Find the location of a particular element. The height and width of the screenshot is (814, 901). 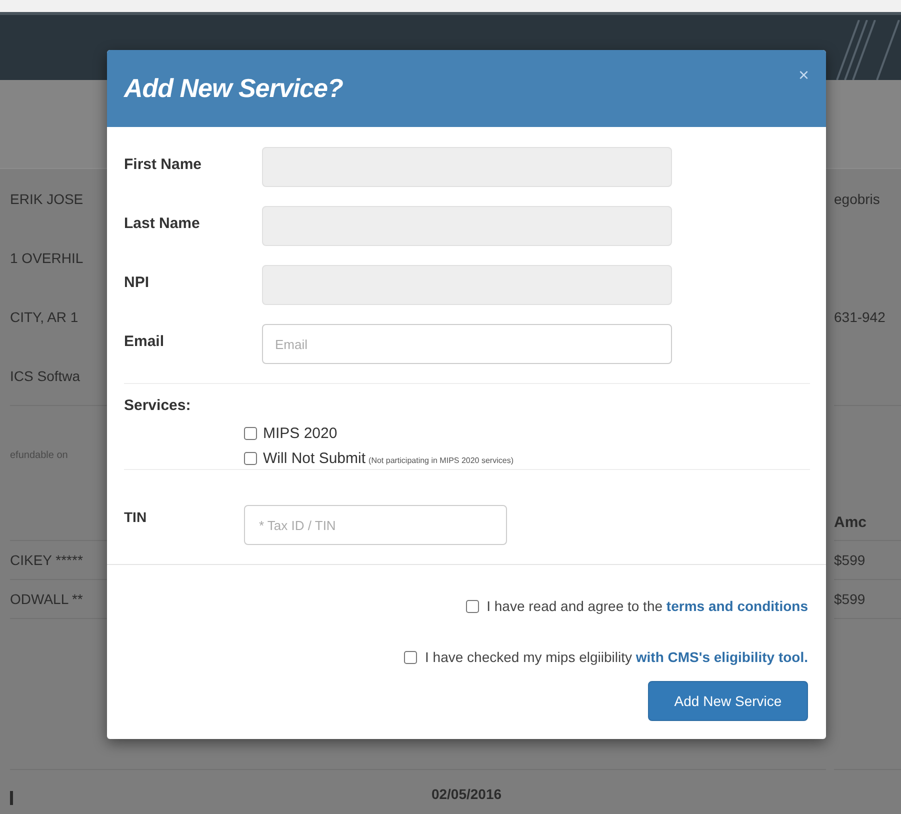

field-label: Email is located at coordinates (145, 341).